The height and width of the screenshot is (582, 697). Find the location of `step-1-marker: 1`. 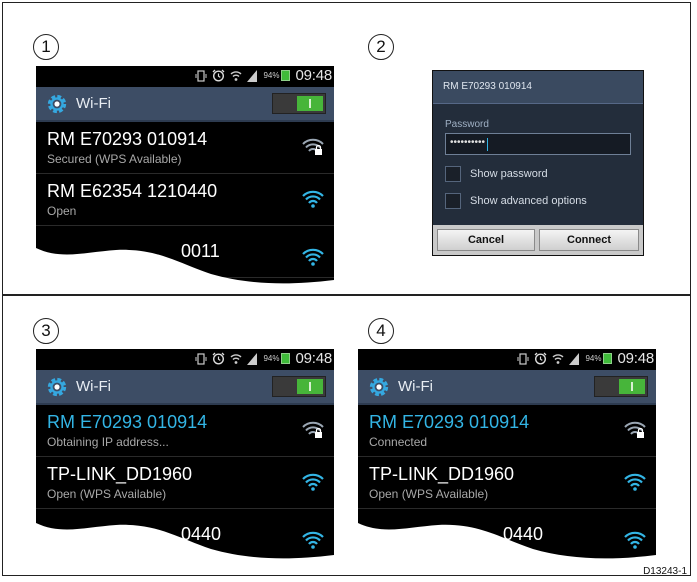

step-1-marker: 1 is located at coordinates (46, 47).